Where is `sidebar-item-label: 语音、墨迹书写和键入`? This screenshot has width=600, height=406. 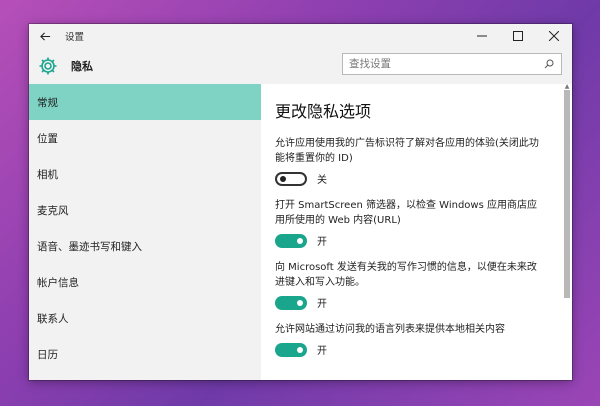 sidebar-item-label: 语音、墨迹书写和键入 is located at coordinates (89, 246).